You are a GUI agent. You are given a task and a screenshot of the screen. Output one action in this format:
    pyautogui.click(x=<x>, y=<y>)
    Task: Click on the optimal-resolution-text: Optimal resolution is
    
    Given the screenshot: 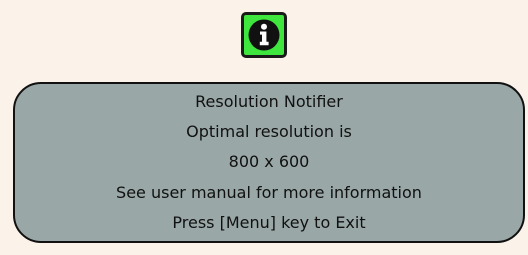 What is the action you would take?
    pyautogui.click(x=269, y=131)
    